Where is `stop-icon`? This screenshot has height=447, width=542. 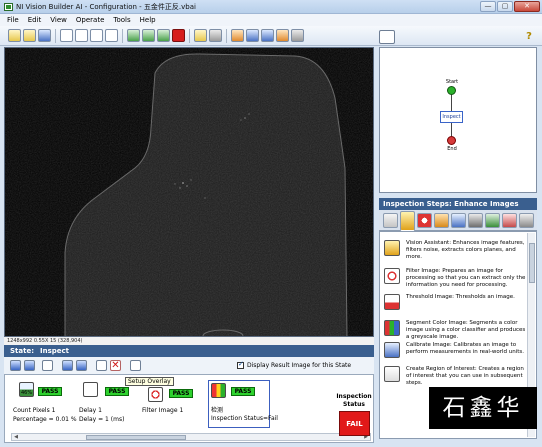 stop-icon is located at coordinates (178, 35).